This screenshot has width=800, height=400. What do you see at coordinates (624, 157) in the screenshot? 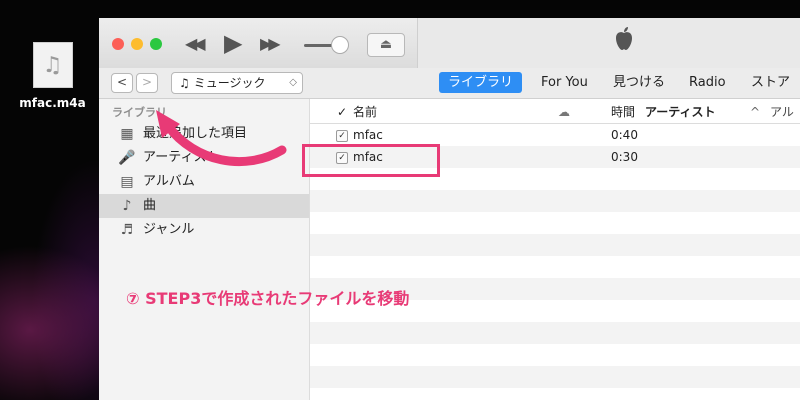
I see `row-time: 0:30` at bounding box center [624, 157].